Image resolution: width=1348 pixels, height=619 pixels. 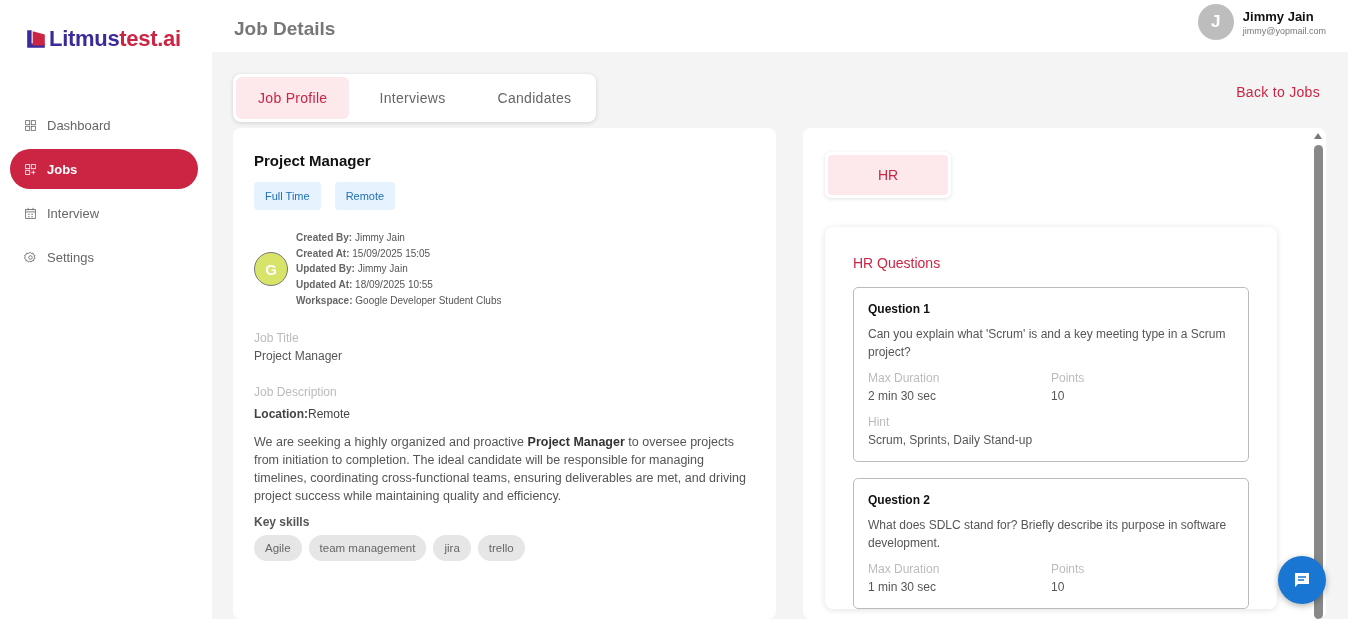 What do you see at coordinates (287, 196) in the screenshot?
I see `tag: Full Time` at bounding box center [287, 196].